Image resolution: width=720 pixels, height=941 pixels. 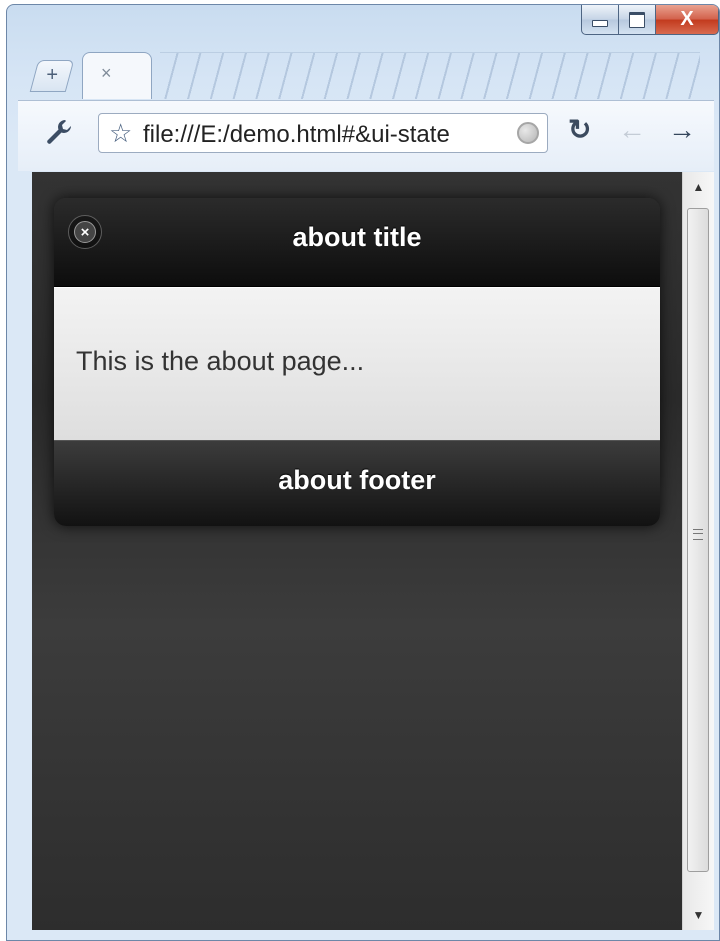 I want to click on star-icon: ☆, so click(x=120, y=133).